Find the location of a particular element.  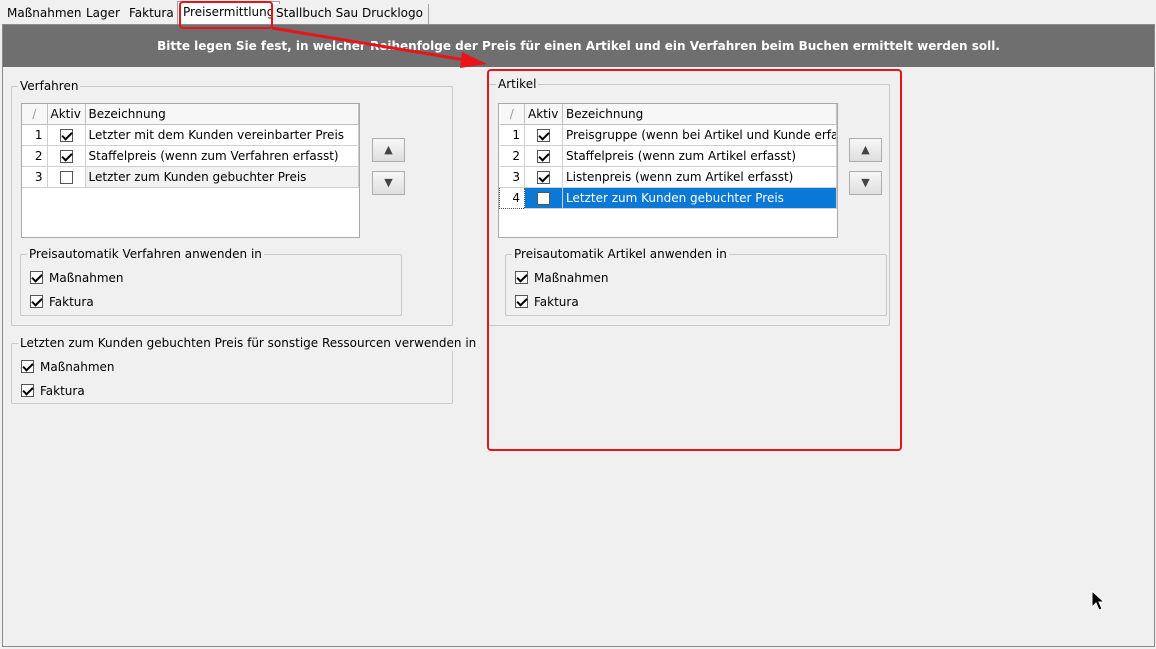

annotation-arrow is located at coordinates (379, 47).